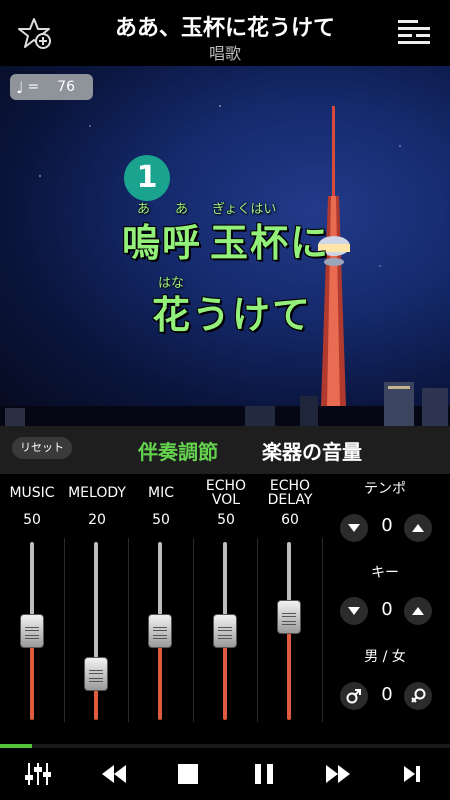 Image resolution: width=450 pixels, height=800 pixels. I want to click on slider-knob-music, so click(32, 631).